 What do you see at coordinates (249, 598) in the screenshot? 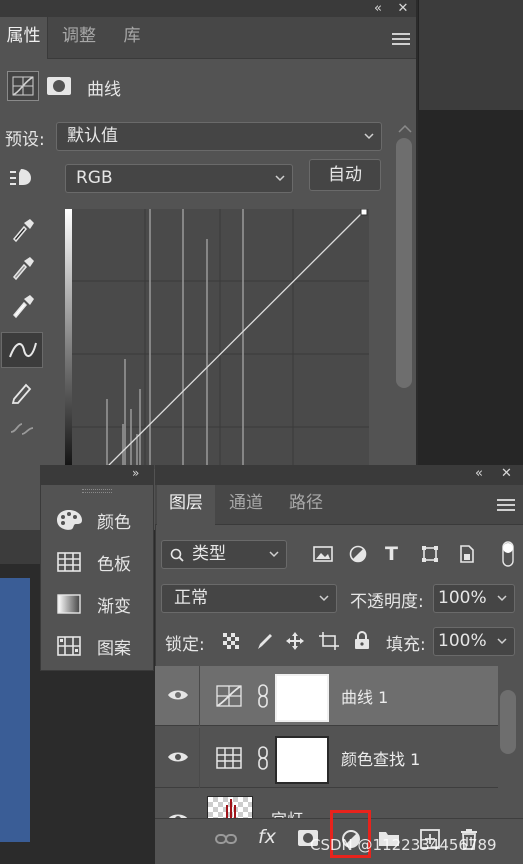
I see `blend-mode-select: 正常` at bounding box center [249, 598].